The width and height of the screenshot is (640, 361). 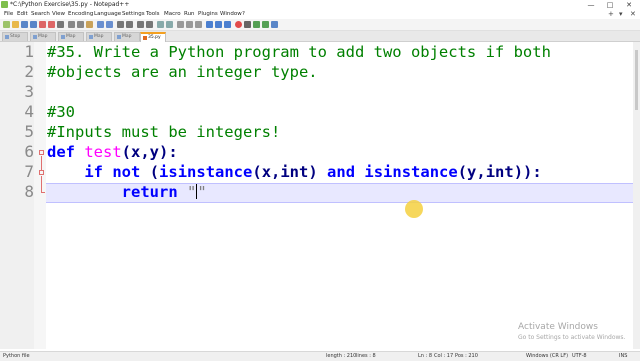 What do you see at coordinates (109, 24) in the screenshot?
I see `redo-icon` at bounding box center [109, 24].